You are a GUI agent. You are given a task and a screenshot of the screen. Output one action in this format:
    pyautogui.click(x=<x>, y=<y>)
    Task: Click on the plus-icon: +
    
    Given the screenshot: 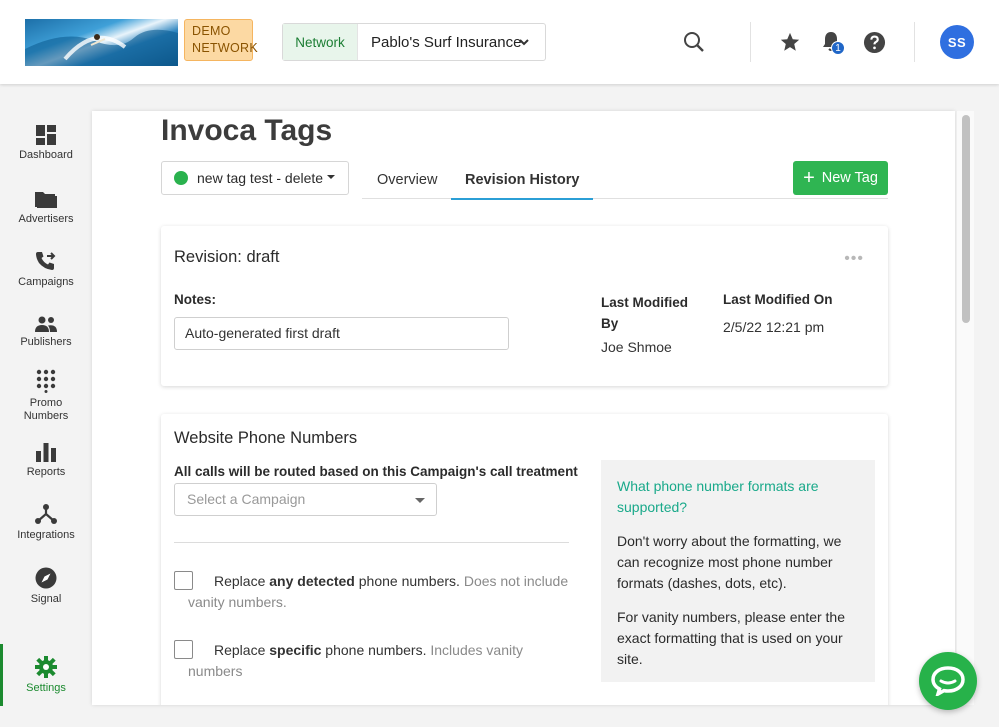 What is the action you would take?
    pyautogui.click(x=809, y=178)
    